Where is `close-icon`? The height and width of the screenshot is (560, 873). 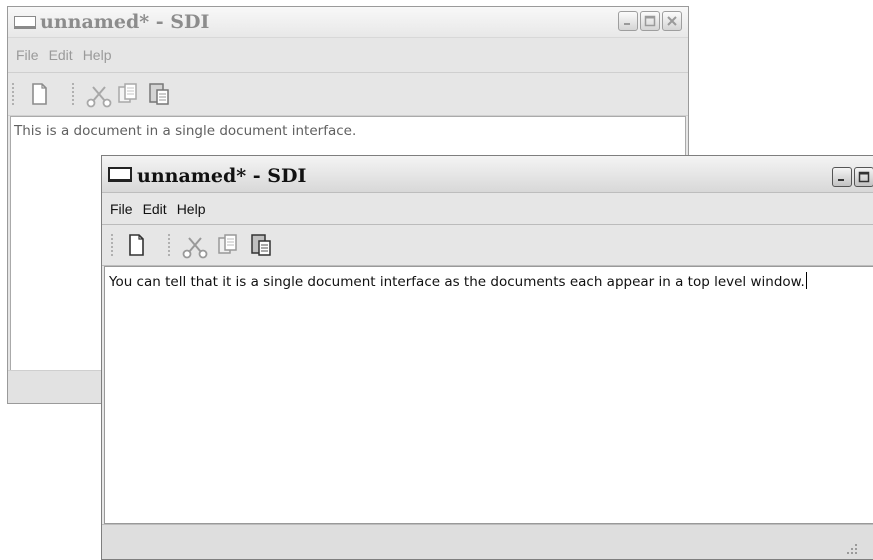
close-icon is located at coordinates (672, 21).